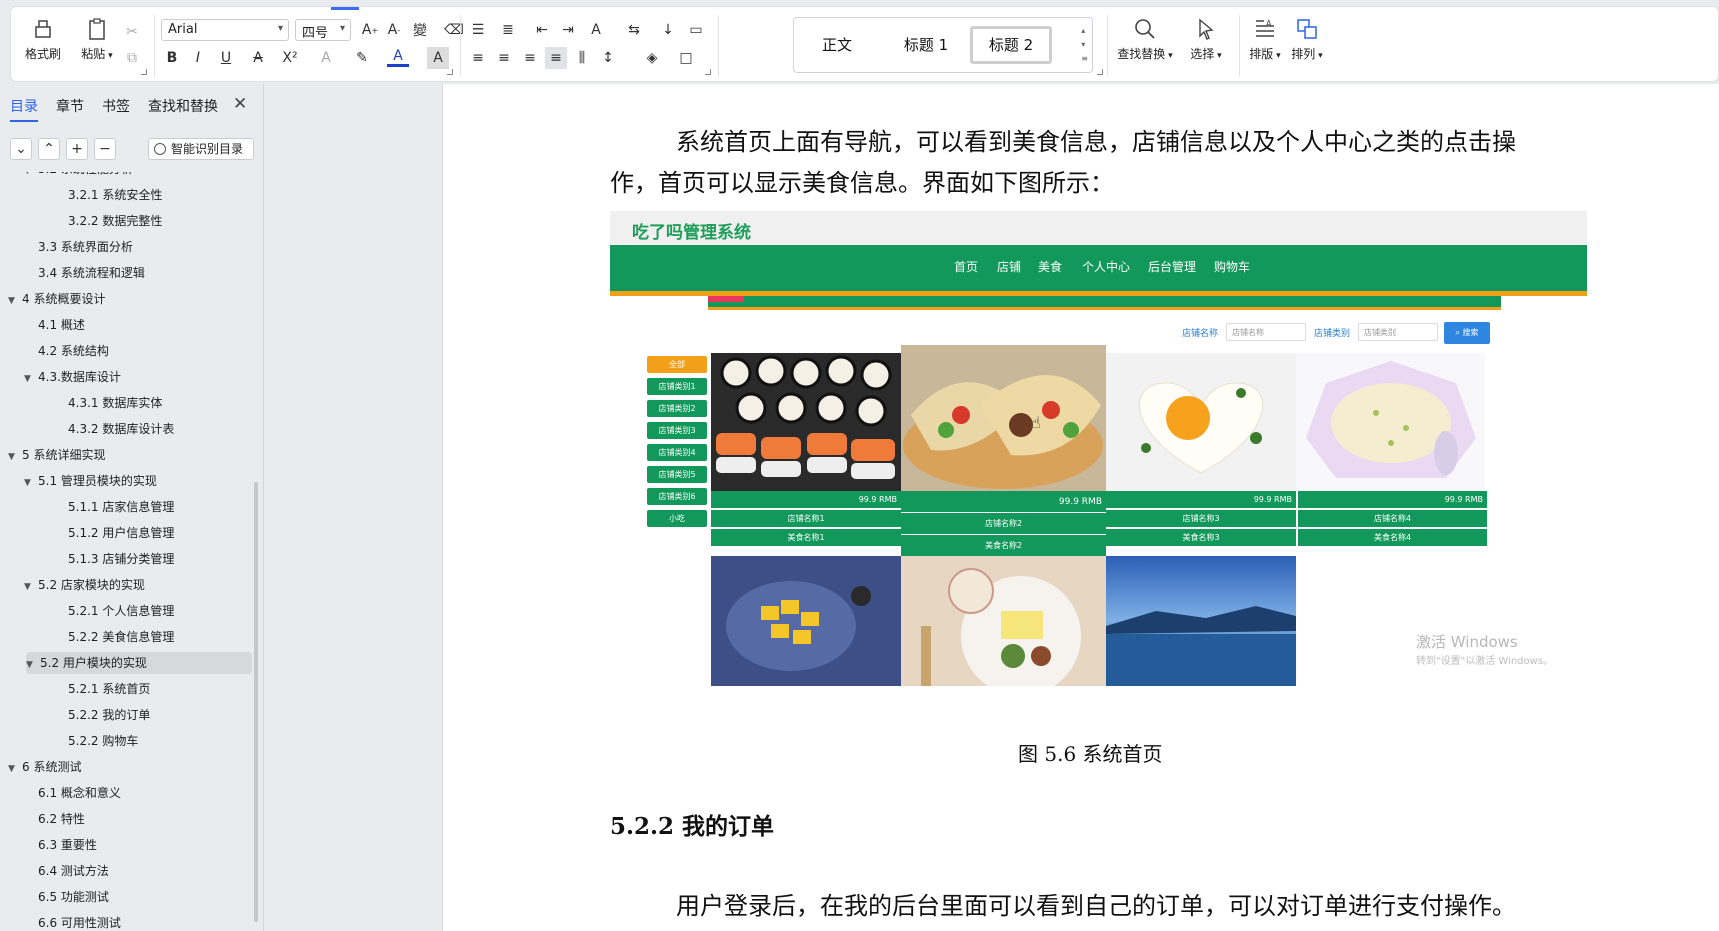  Describe the element at coordinates (1003, 502) in the screenshot. I see `card-price: 99.9 RMB` at that location.